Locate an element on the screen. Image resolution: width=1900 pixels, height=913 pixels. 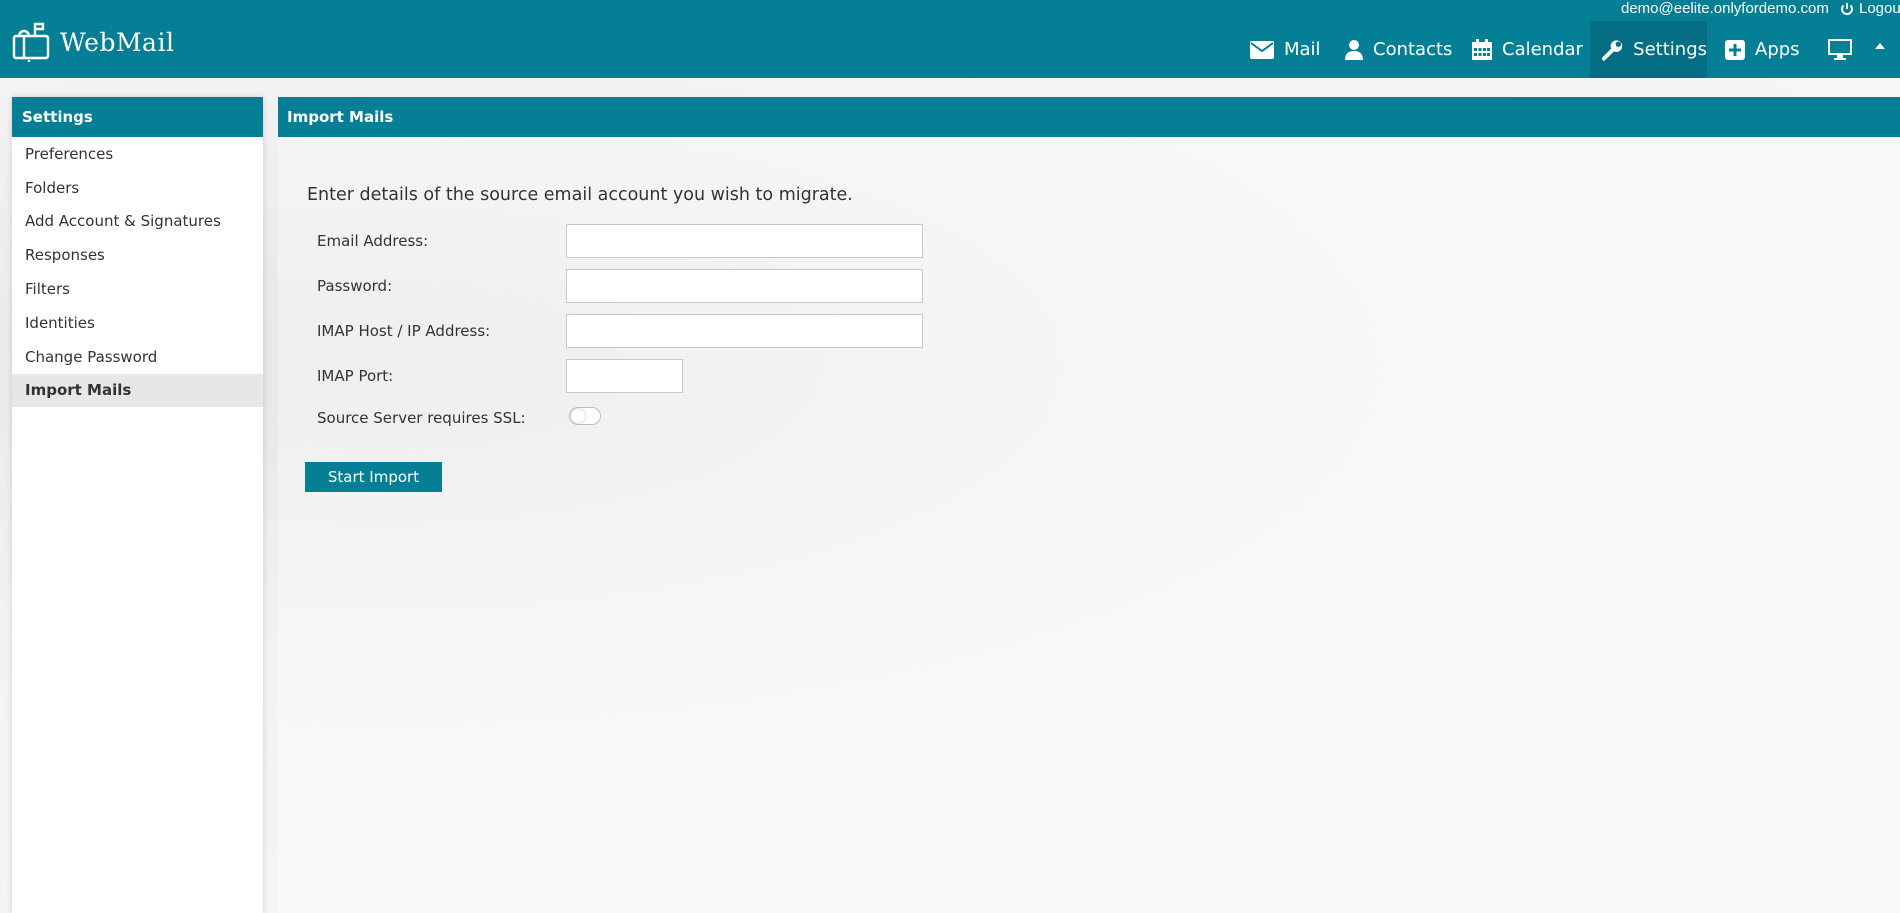
user-bar: demo@eelite.onlyfordemo.com Logout is located at coordinates (950, 8).